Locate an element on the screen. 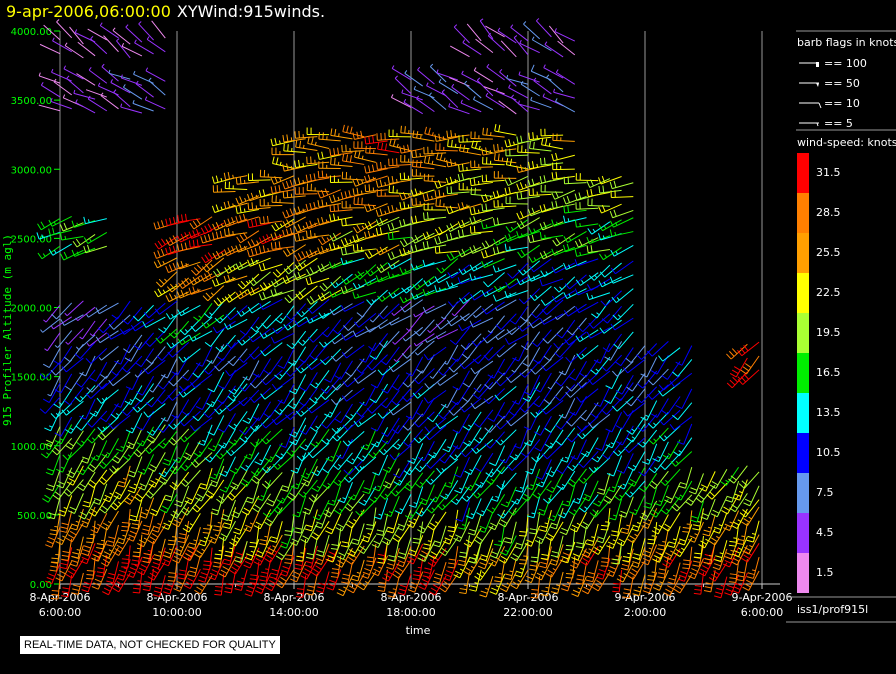 The width and height of the screenshot is (896, 674). x-tick-time: 10:00:00 is located at coordinates (176, 612).